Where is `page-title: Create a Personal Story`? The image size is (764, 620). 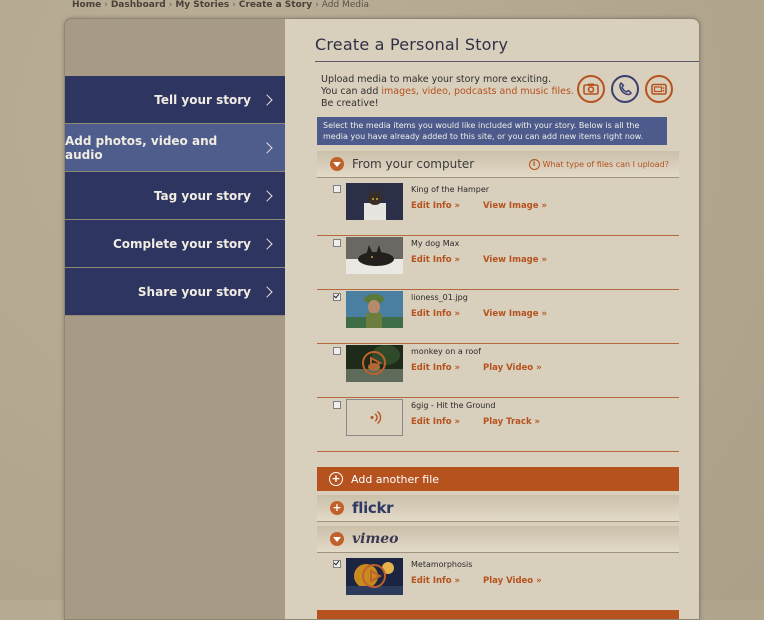 page-title: Create a Personal Story is located at coordinates (412, 44).